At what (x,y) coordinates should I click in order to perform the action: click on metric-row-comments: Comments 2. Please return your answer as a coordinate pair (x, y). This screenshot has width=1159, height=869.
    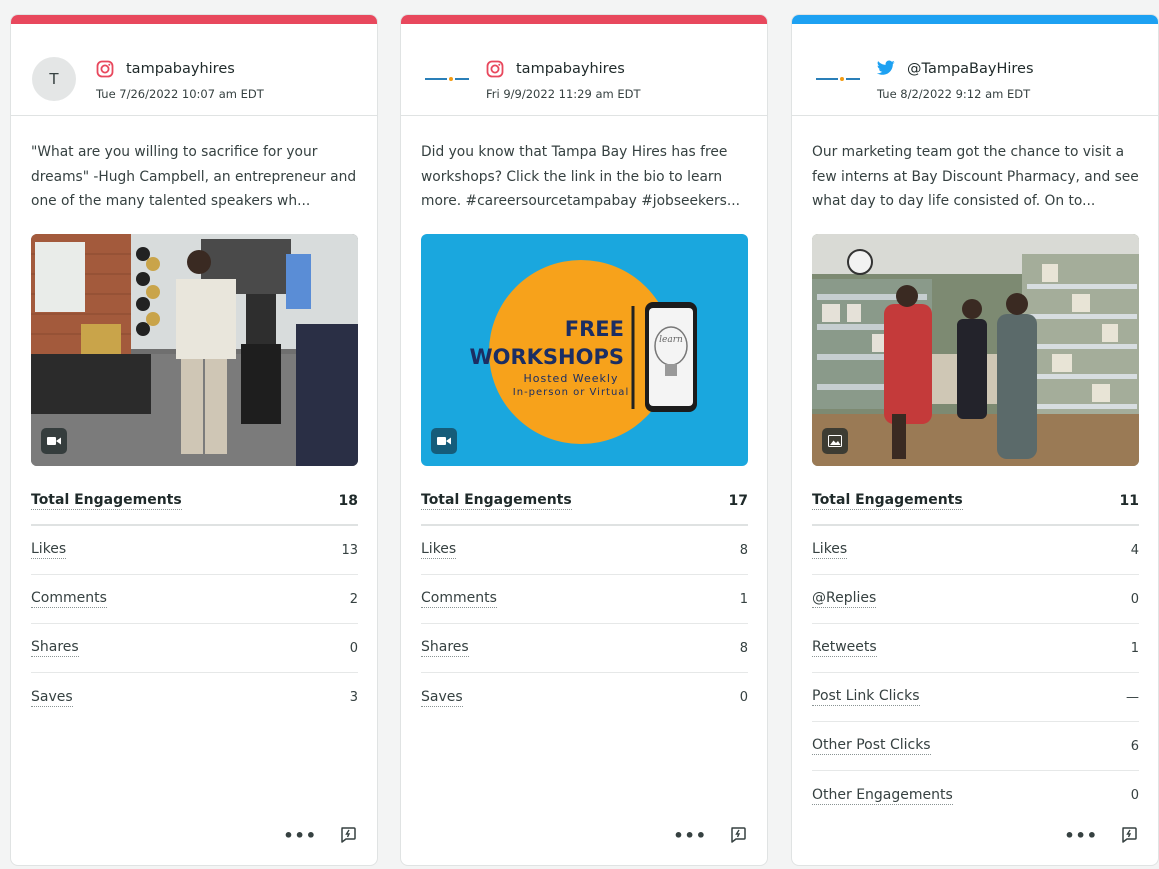
    Looking at the image, I should click on (194, 599).